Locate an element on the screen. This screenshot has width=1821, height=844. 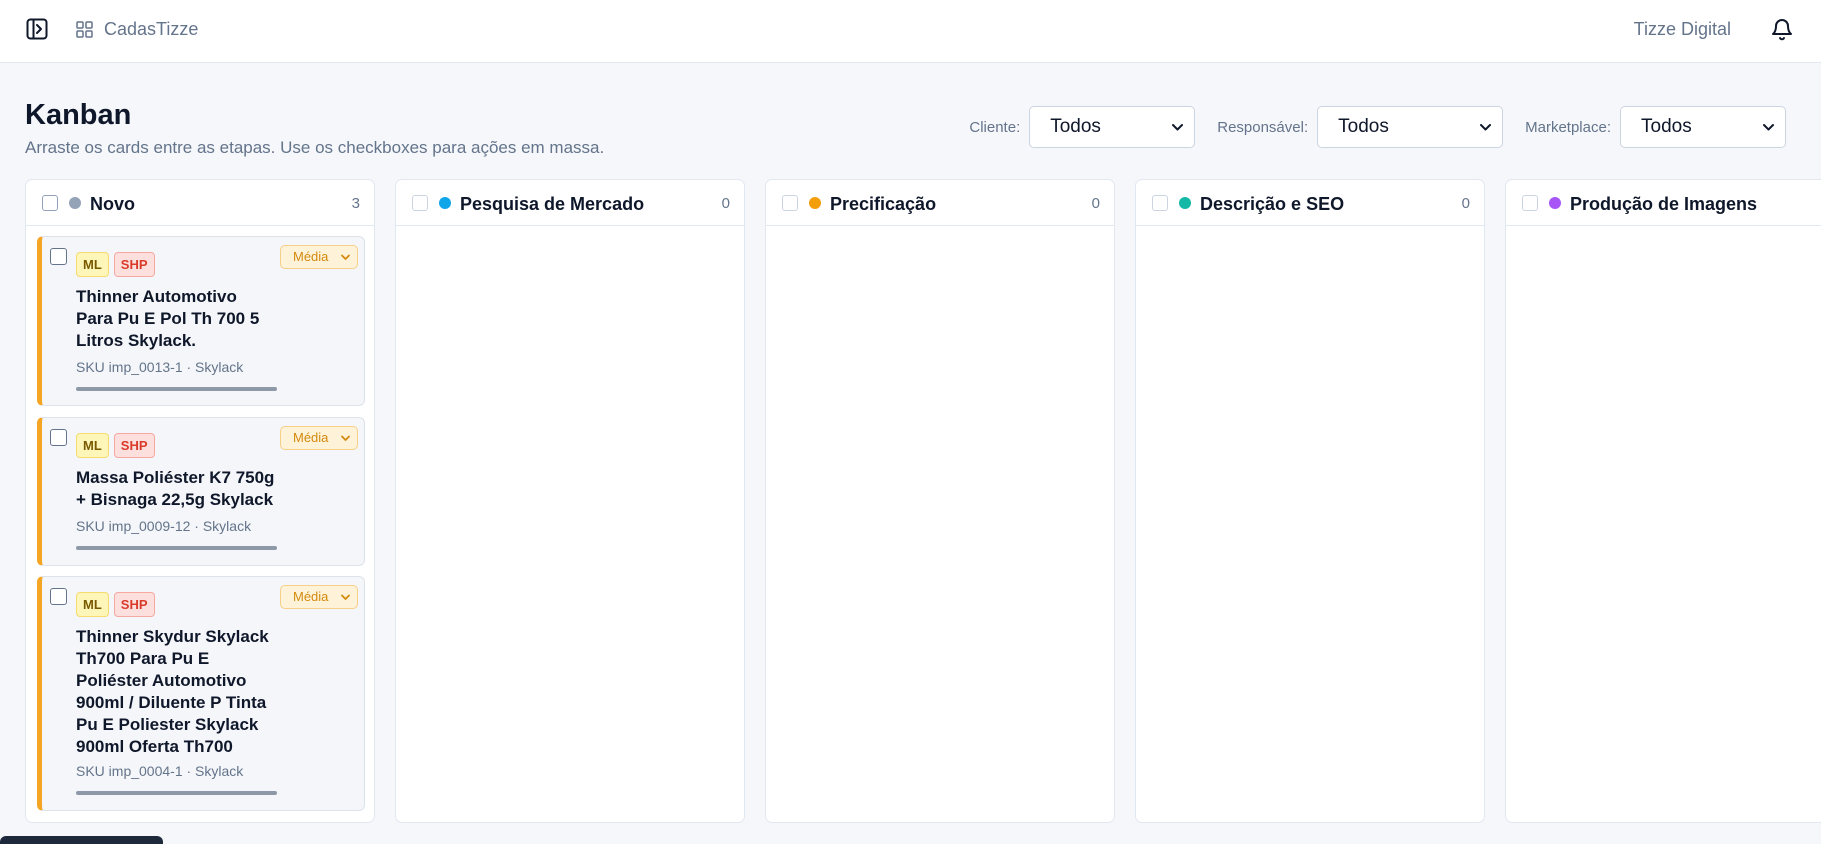
app-title: CadasTizze is located at coordinates (151, 29).